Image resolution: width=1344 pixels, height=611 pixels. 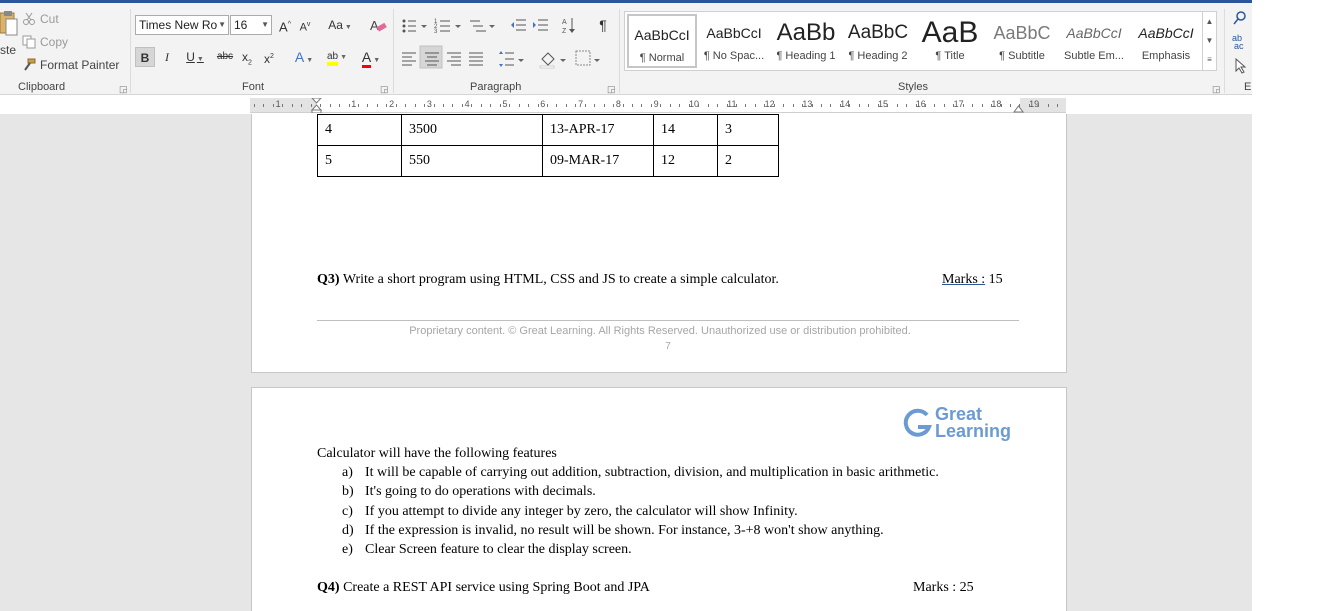 I want to click on style-subtitle: AaBbC ¶ Subtitle, so click(x=1022, y=41).